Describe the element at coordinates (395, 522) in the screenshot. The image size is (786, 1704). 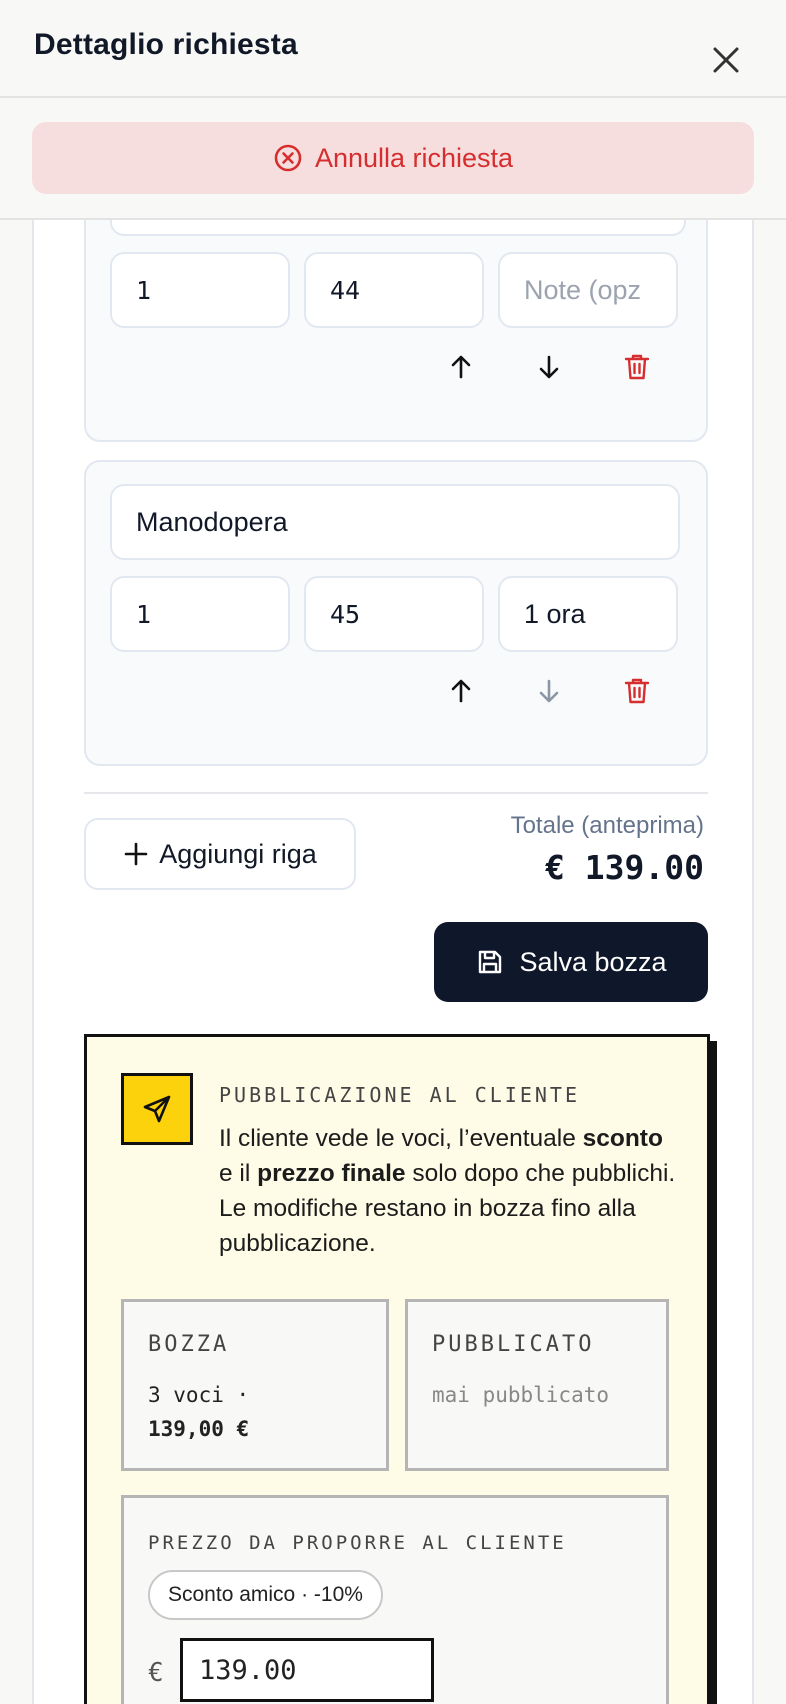
I see `description-input: Manodopera` at that location.